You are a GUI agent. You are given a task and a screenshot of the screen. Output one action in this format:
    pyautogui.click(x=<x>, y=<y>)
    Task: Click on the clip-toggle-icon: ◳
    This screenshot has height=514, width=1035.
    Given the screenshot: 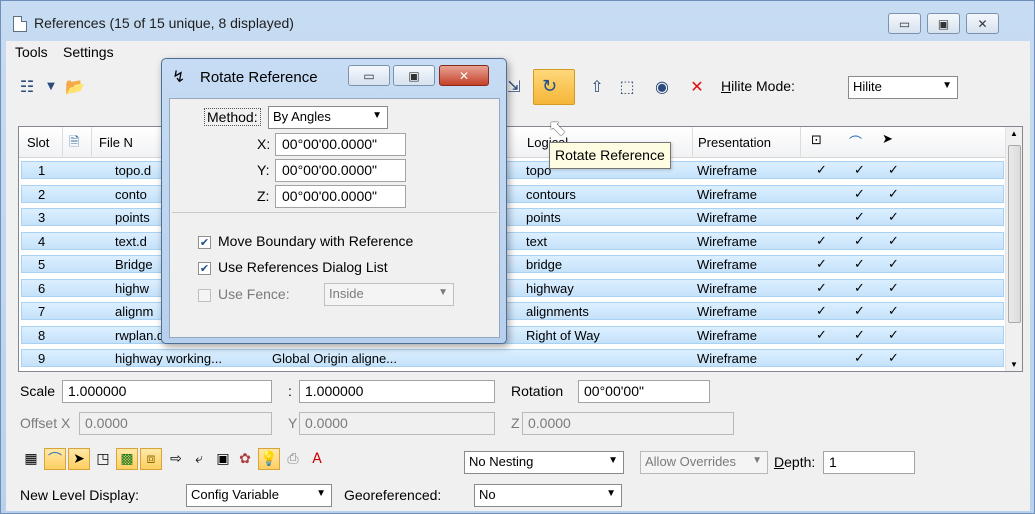 What is the action you would take?
    pyautogui.click(x=103, y=459)
    